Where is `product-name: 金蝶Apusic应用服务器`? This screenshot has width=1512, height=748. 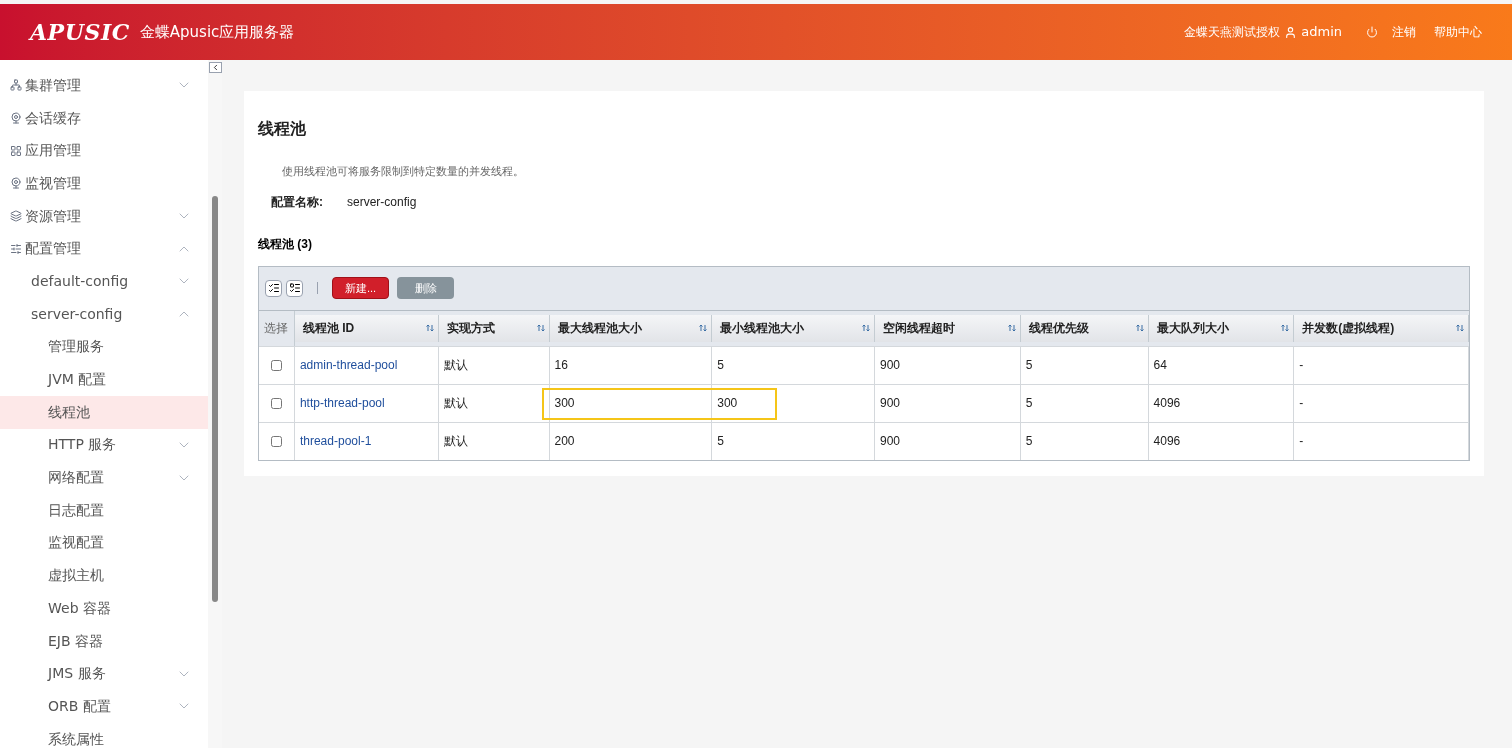 product-name: 金蝶Apusic应用服务器 is located at coordinates (217, 32).